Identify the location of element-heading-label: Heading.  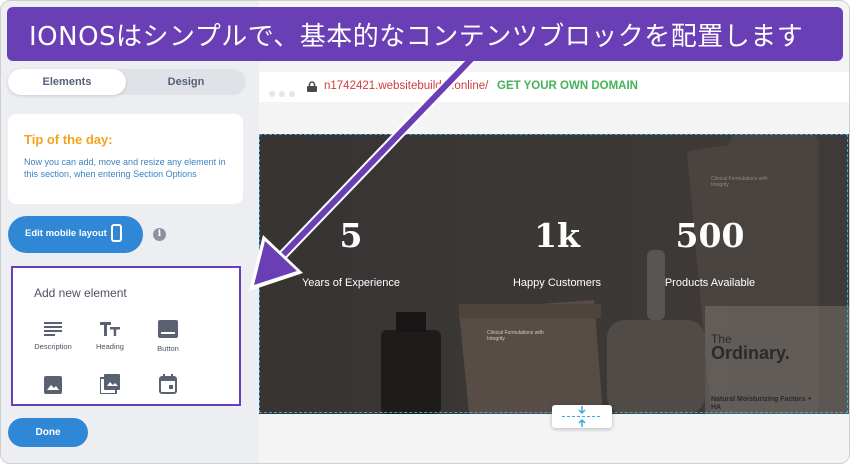
(110, 346).